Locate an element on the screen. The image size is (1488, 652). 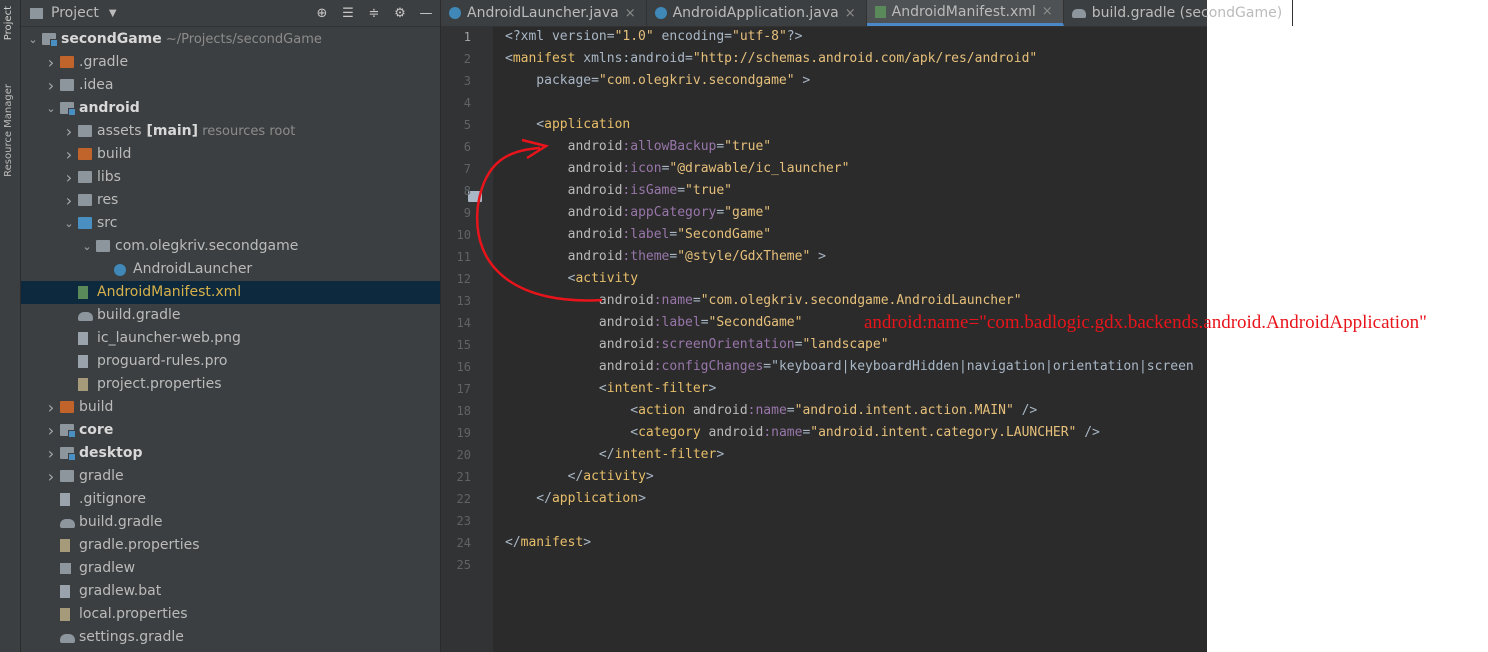
editor-tab: AndroidLauncher.java × is located at coordinates (544, 13).